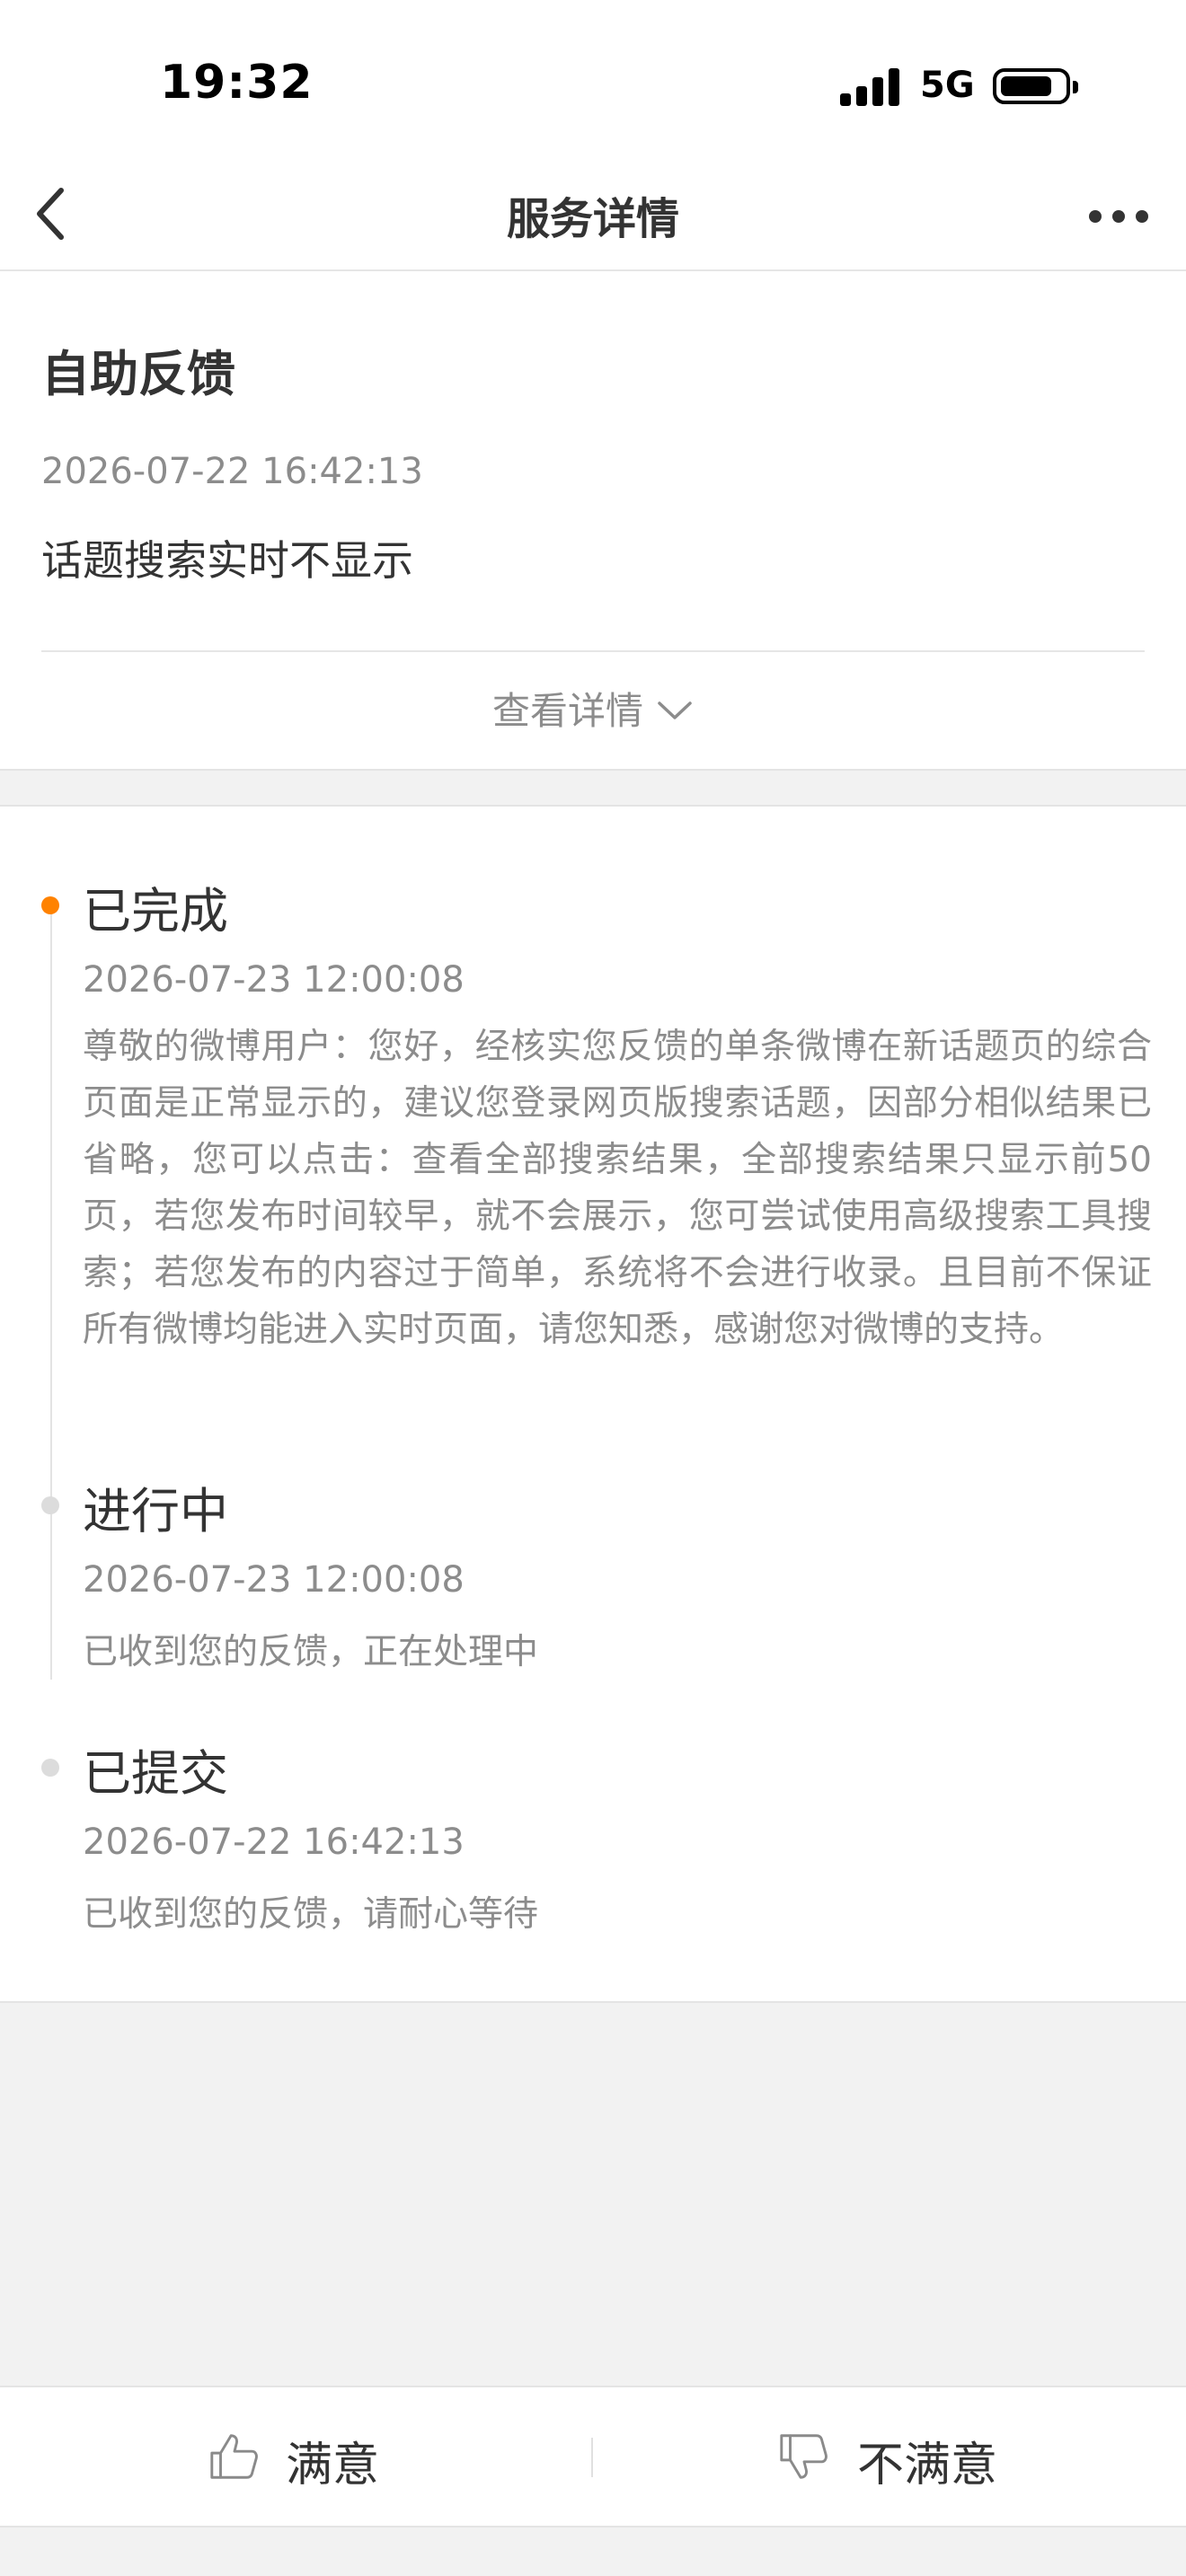 This screenshot has width=1186, height=2576. Describe the element at coordinates (155, 1773) in the screenshot. I see `step-title: 已提交` at that location.